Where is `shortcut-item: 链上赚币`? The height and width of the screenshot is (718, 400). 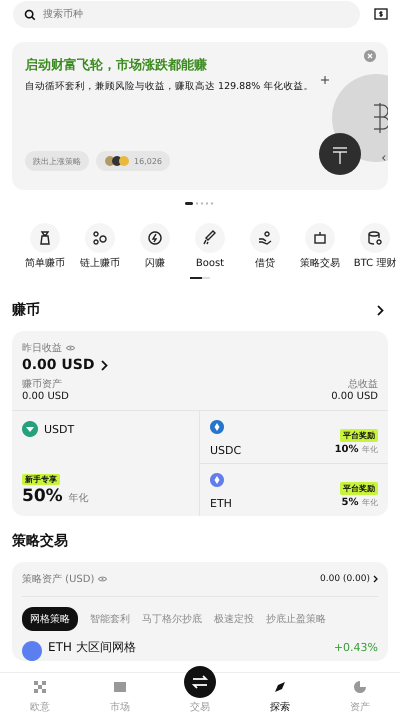
shortcut-item: 链上赚币 is located at coordinates (100, 247).